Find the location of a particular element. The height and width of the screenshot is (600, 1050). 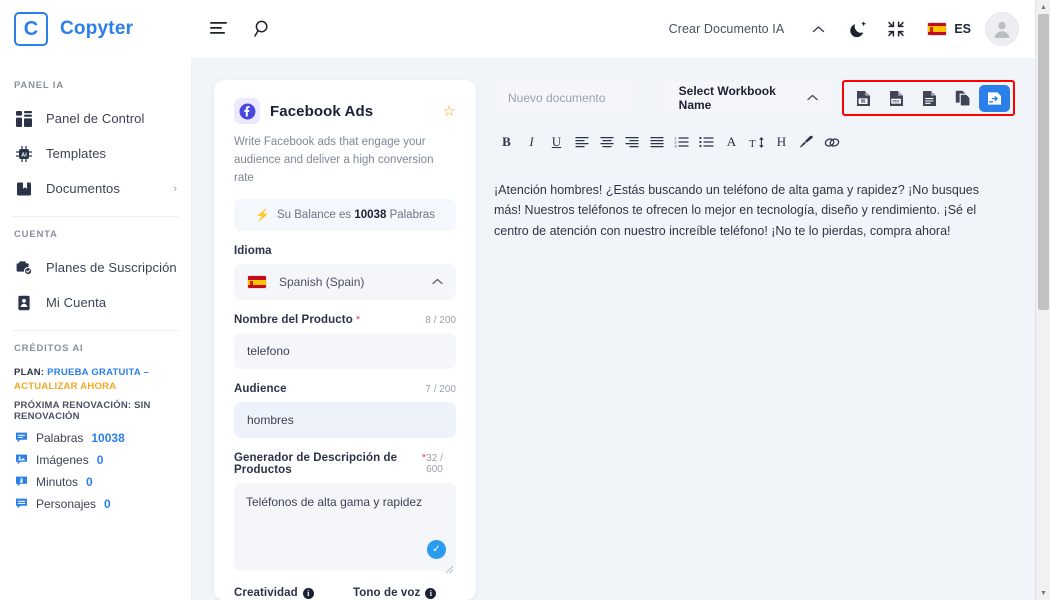

minutes-credit-icon is located at coordinates (21, 482).